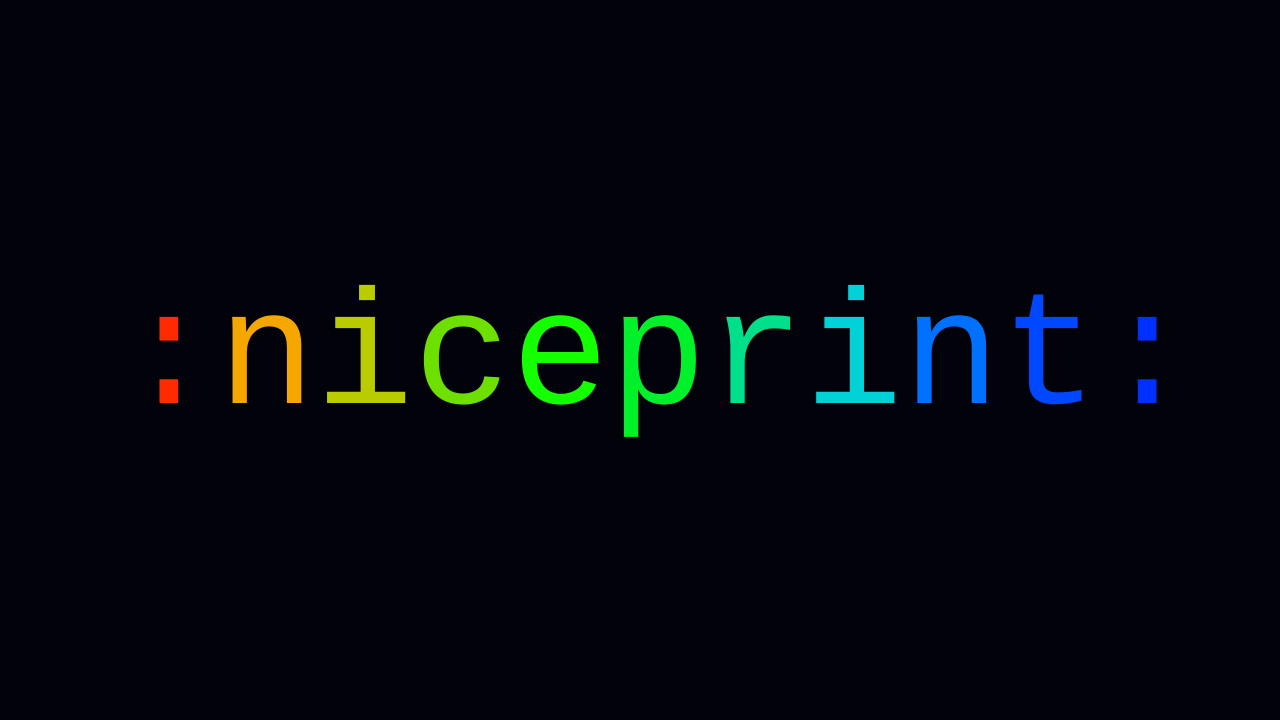 The width and height of the screenshot is (1280, 720). What do you see at coordinates (560, 359) in the screenshot?
I see `logo-letter: e` at bounding box center [560, 359].